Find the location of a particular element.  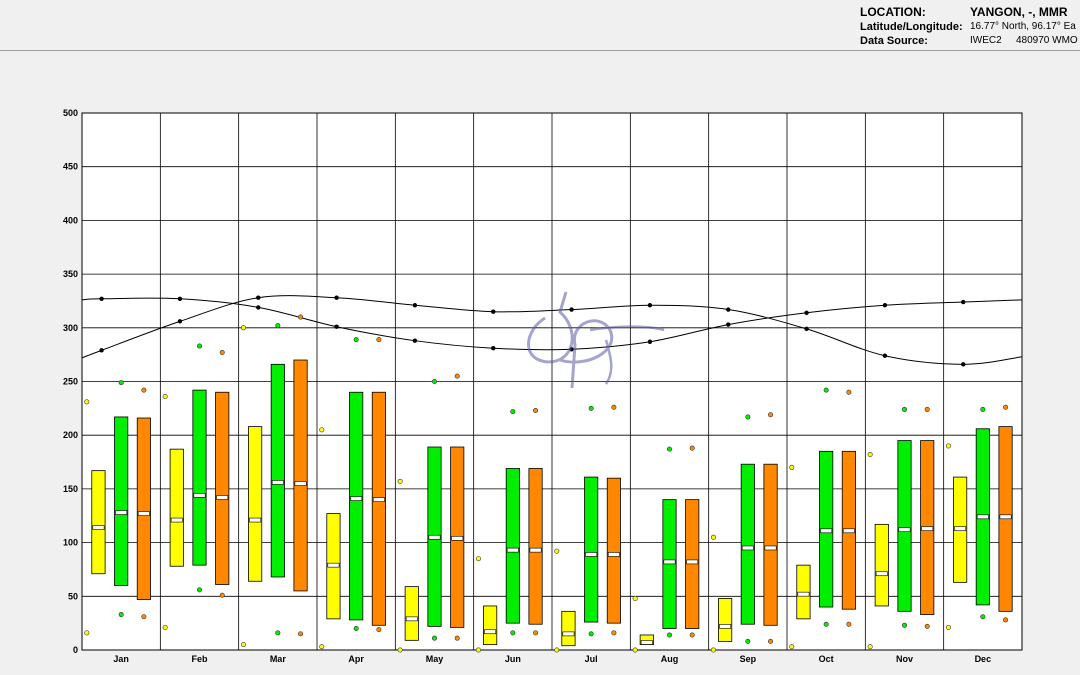

y-tick-label: 200 is located at coordinates (70, 435).